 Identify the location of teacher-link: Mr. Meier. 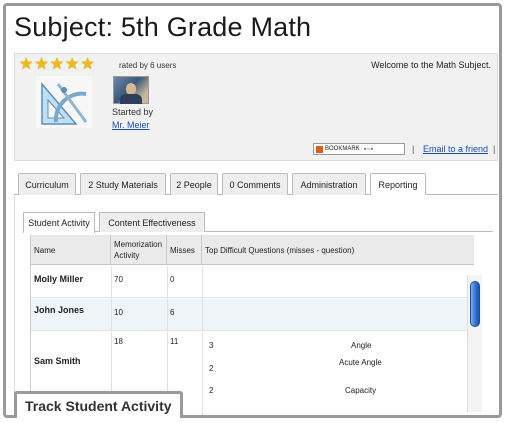
(131, 125).